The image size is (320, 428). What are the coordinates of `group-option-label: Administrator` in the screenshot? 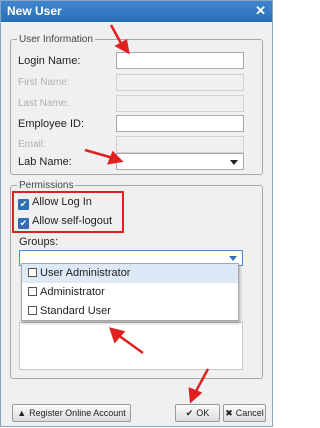 It's located at (72, 292).